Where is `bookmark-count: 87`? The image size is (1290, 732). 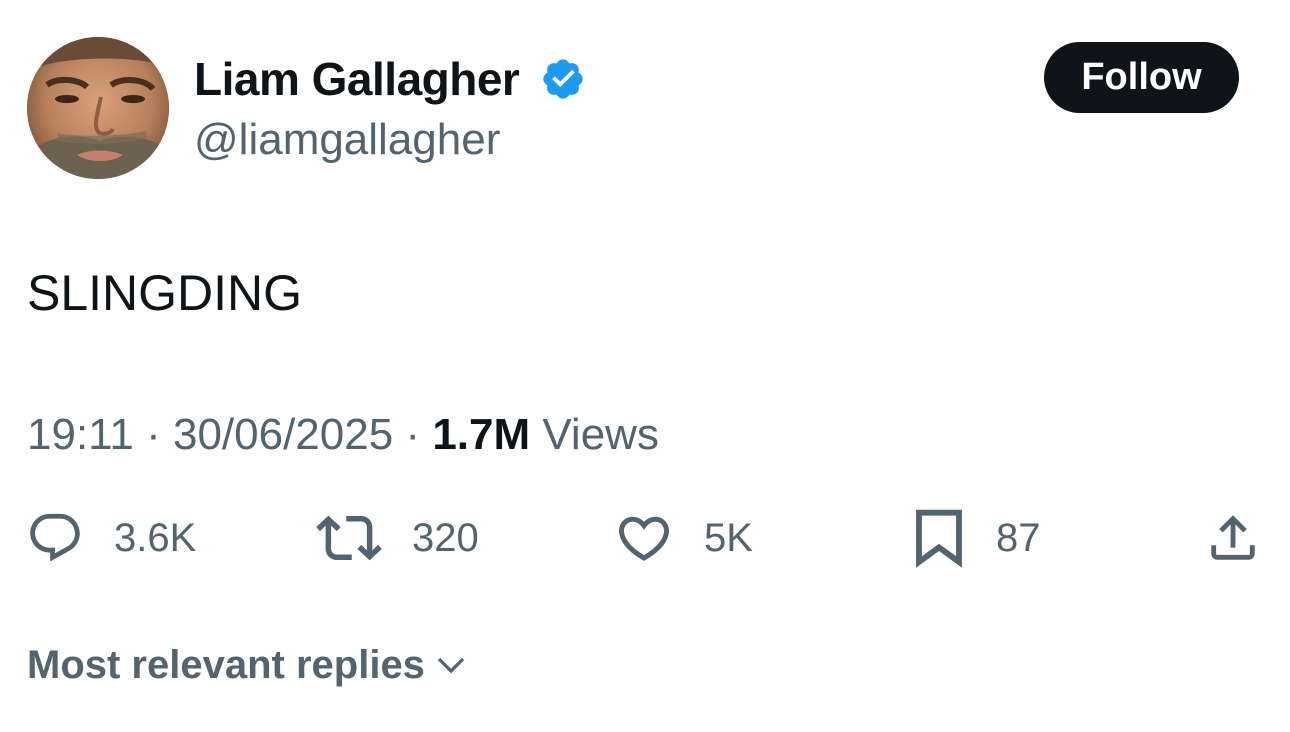
bookmark-count: 87 is located at coordinates (1018, 538).